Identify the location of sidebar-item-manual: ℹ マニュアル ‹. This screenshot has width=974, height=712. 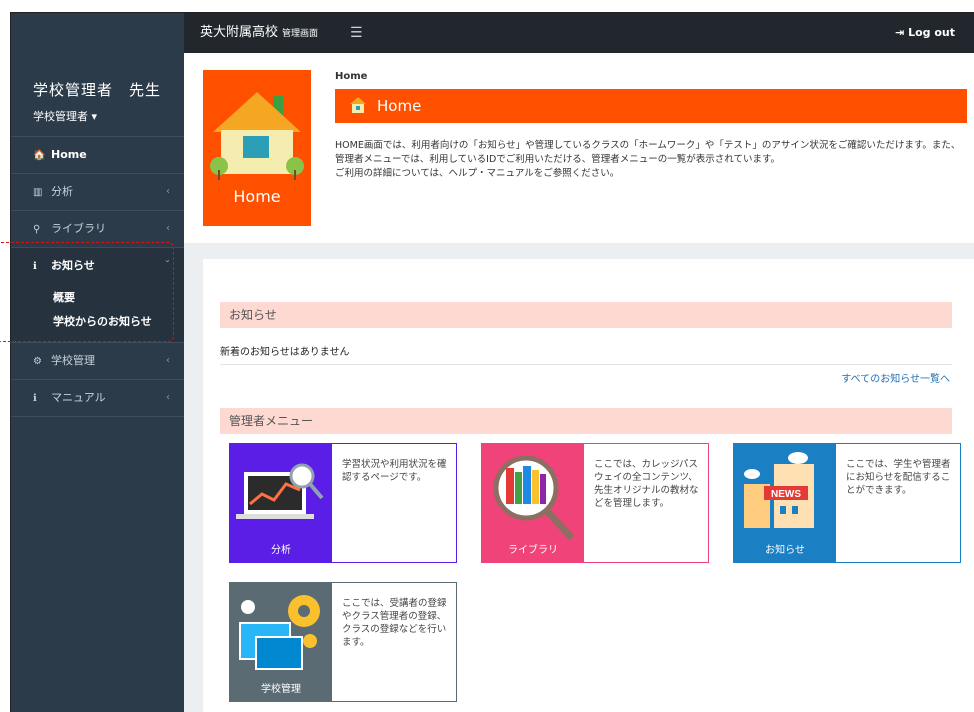
(97, 398).